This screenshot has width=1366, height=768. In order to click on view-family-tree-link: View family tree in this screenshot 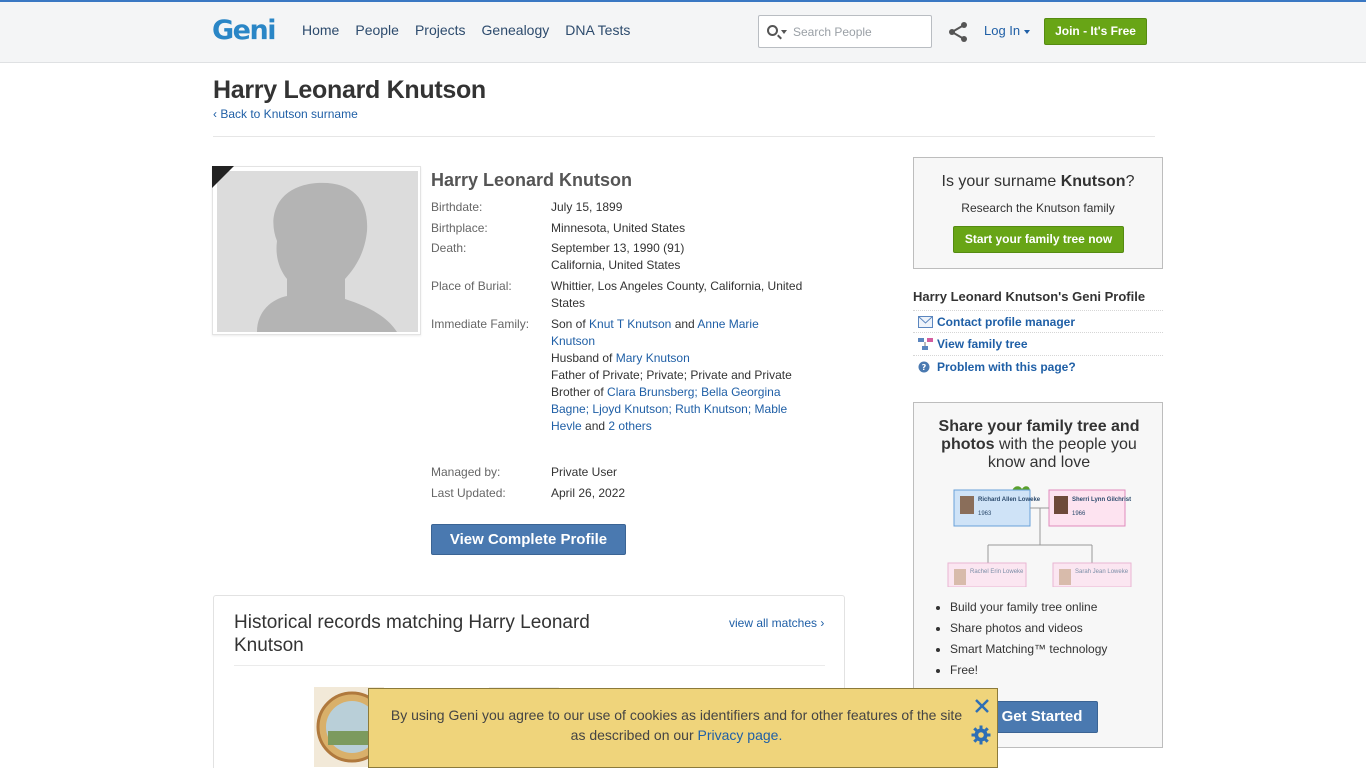, I will do `click(1038, 343)`.